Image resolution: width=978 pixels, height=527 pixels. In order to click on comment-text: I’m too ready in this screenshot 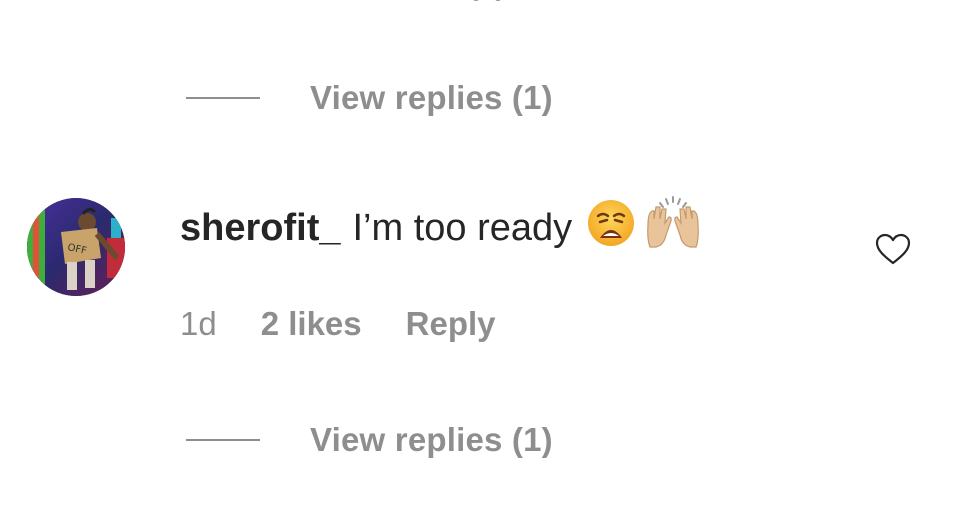, I will do `click(462, 227)`.